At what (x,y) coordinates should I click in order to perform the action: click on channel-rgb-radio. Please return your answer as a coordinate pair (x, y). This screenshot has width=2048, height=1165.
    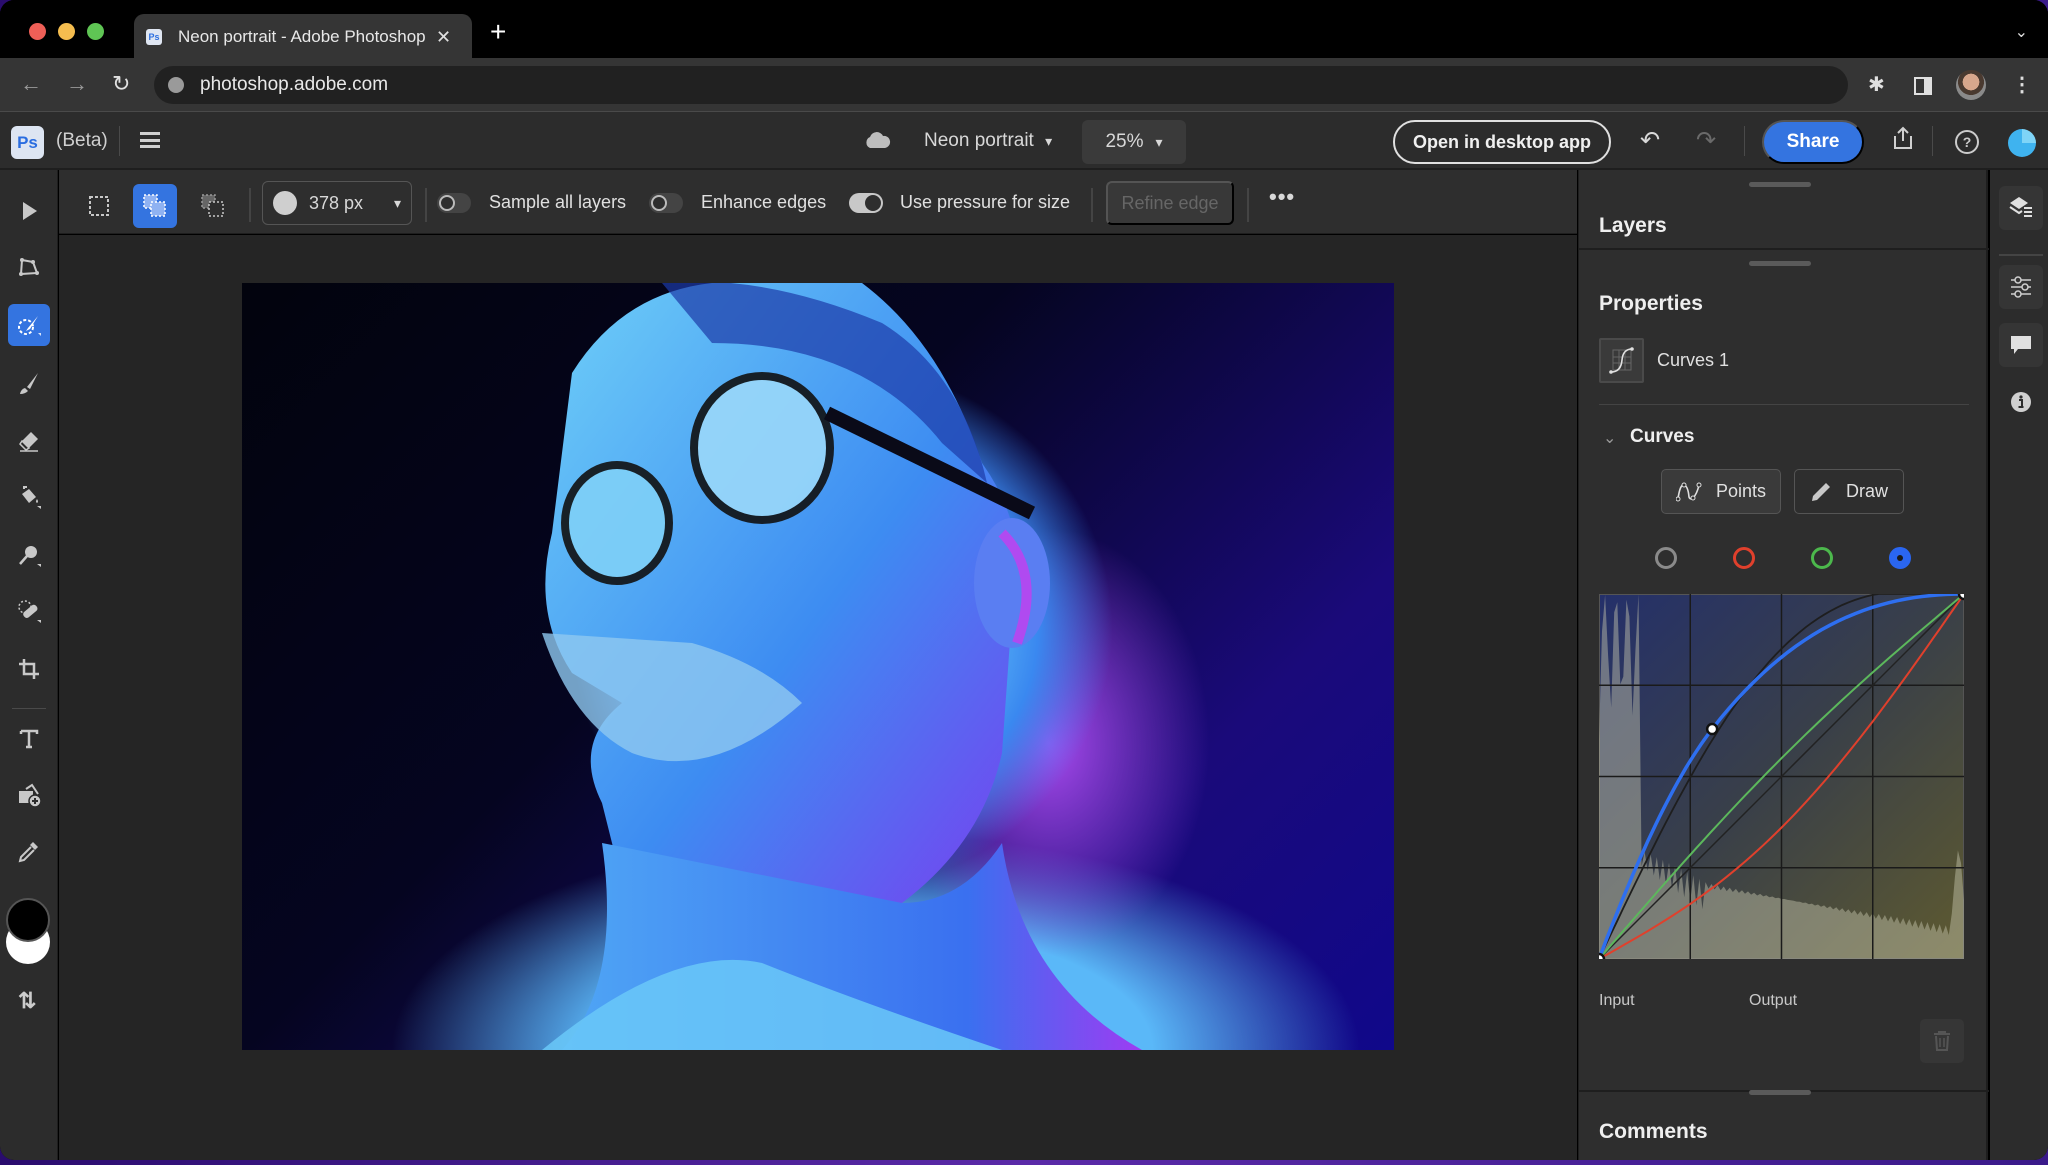
    Looking at the image, I should click on (1666, 558).